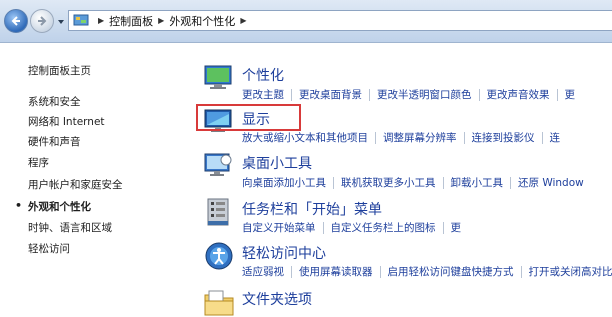  I want to click on control-panel-icon, so click(81, 21).